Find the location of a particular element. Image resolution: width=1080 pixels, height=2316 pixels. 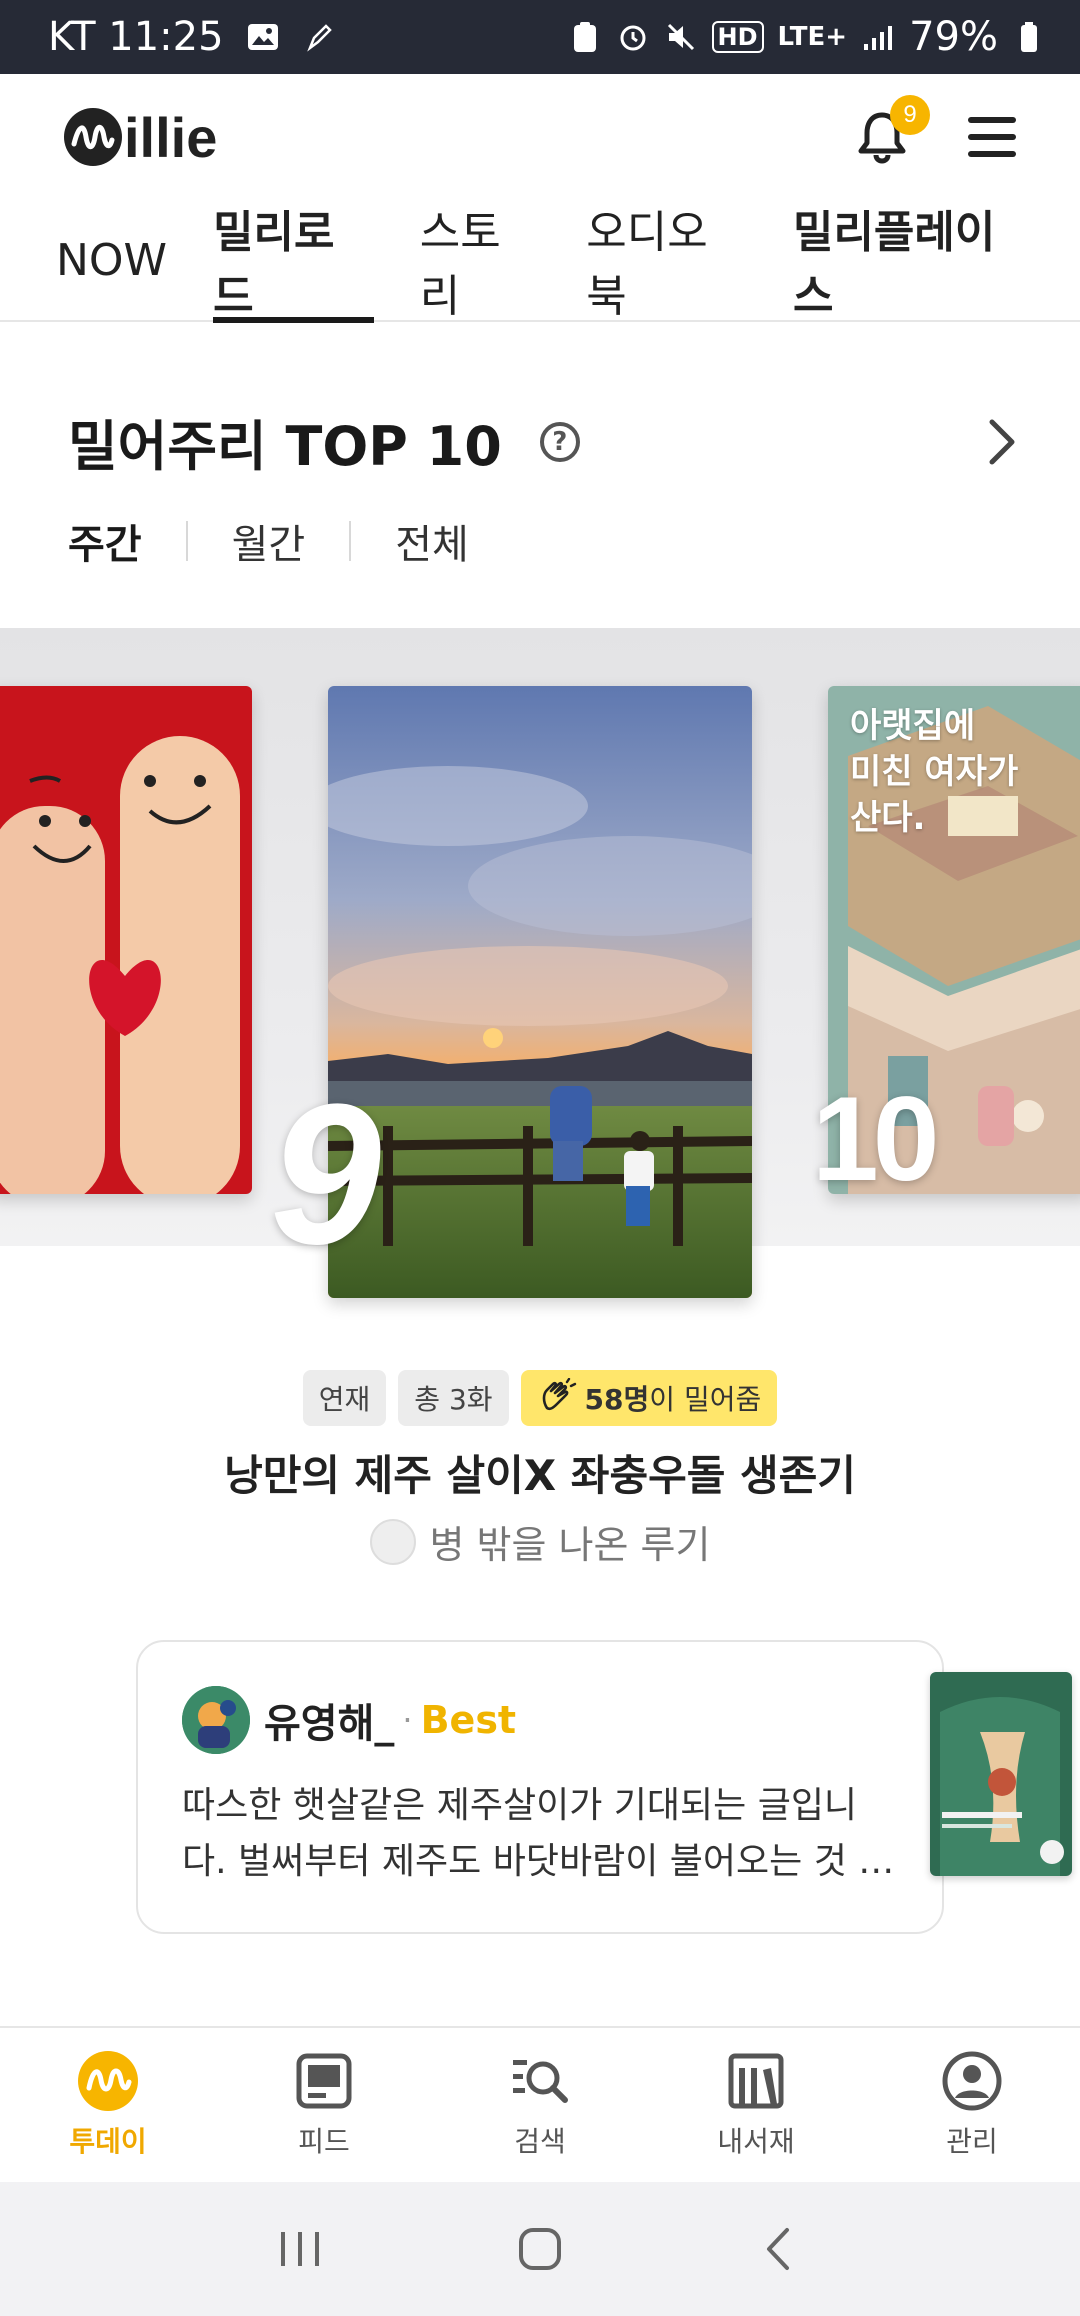

clap-hand-icon is located at coordinates (559, 1394).